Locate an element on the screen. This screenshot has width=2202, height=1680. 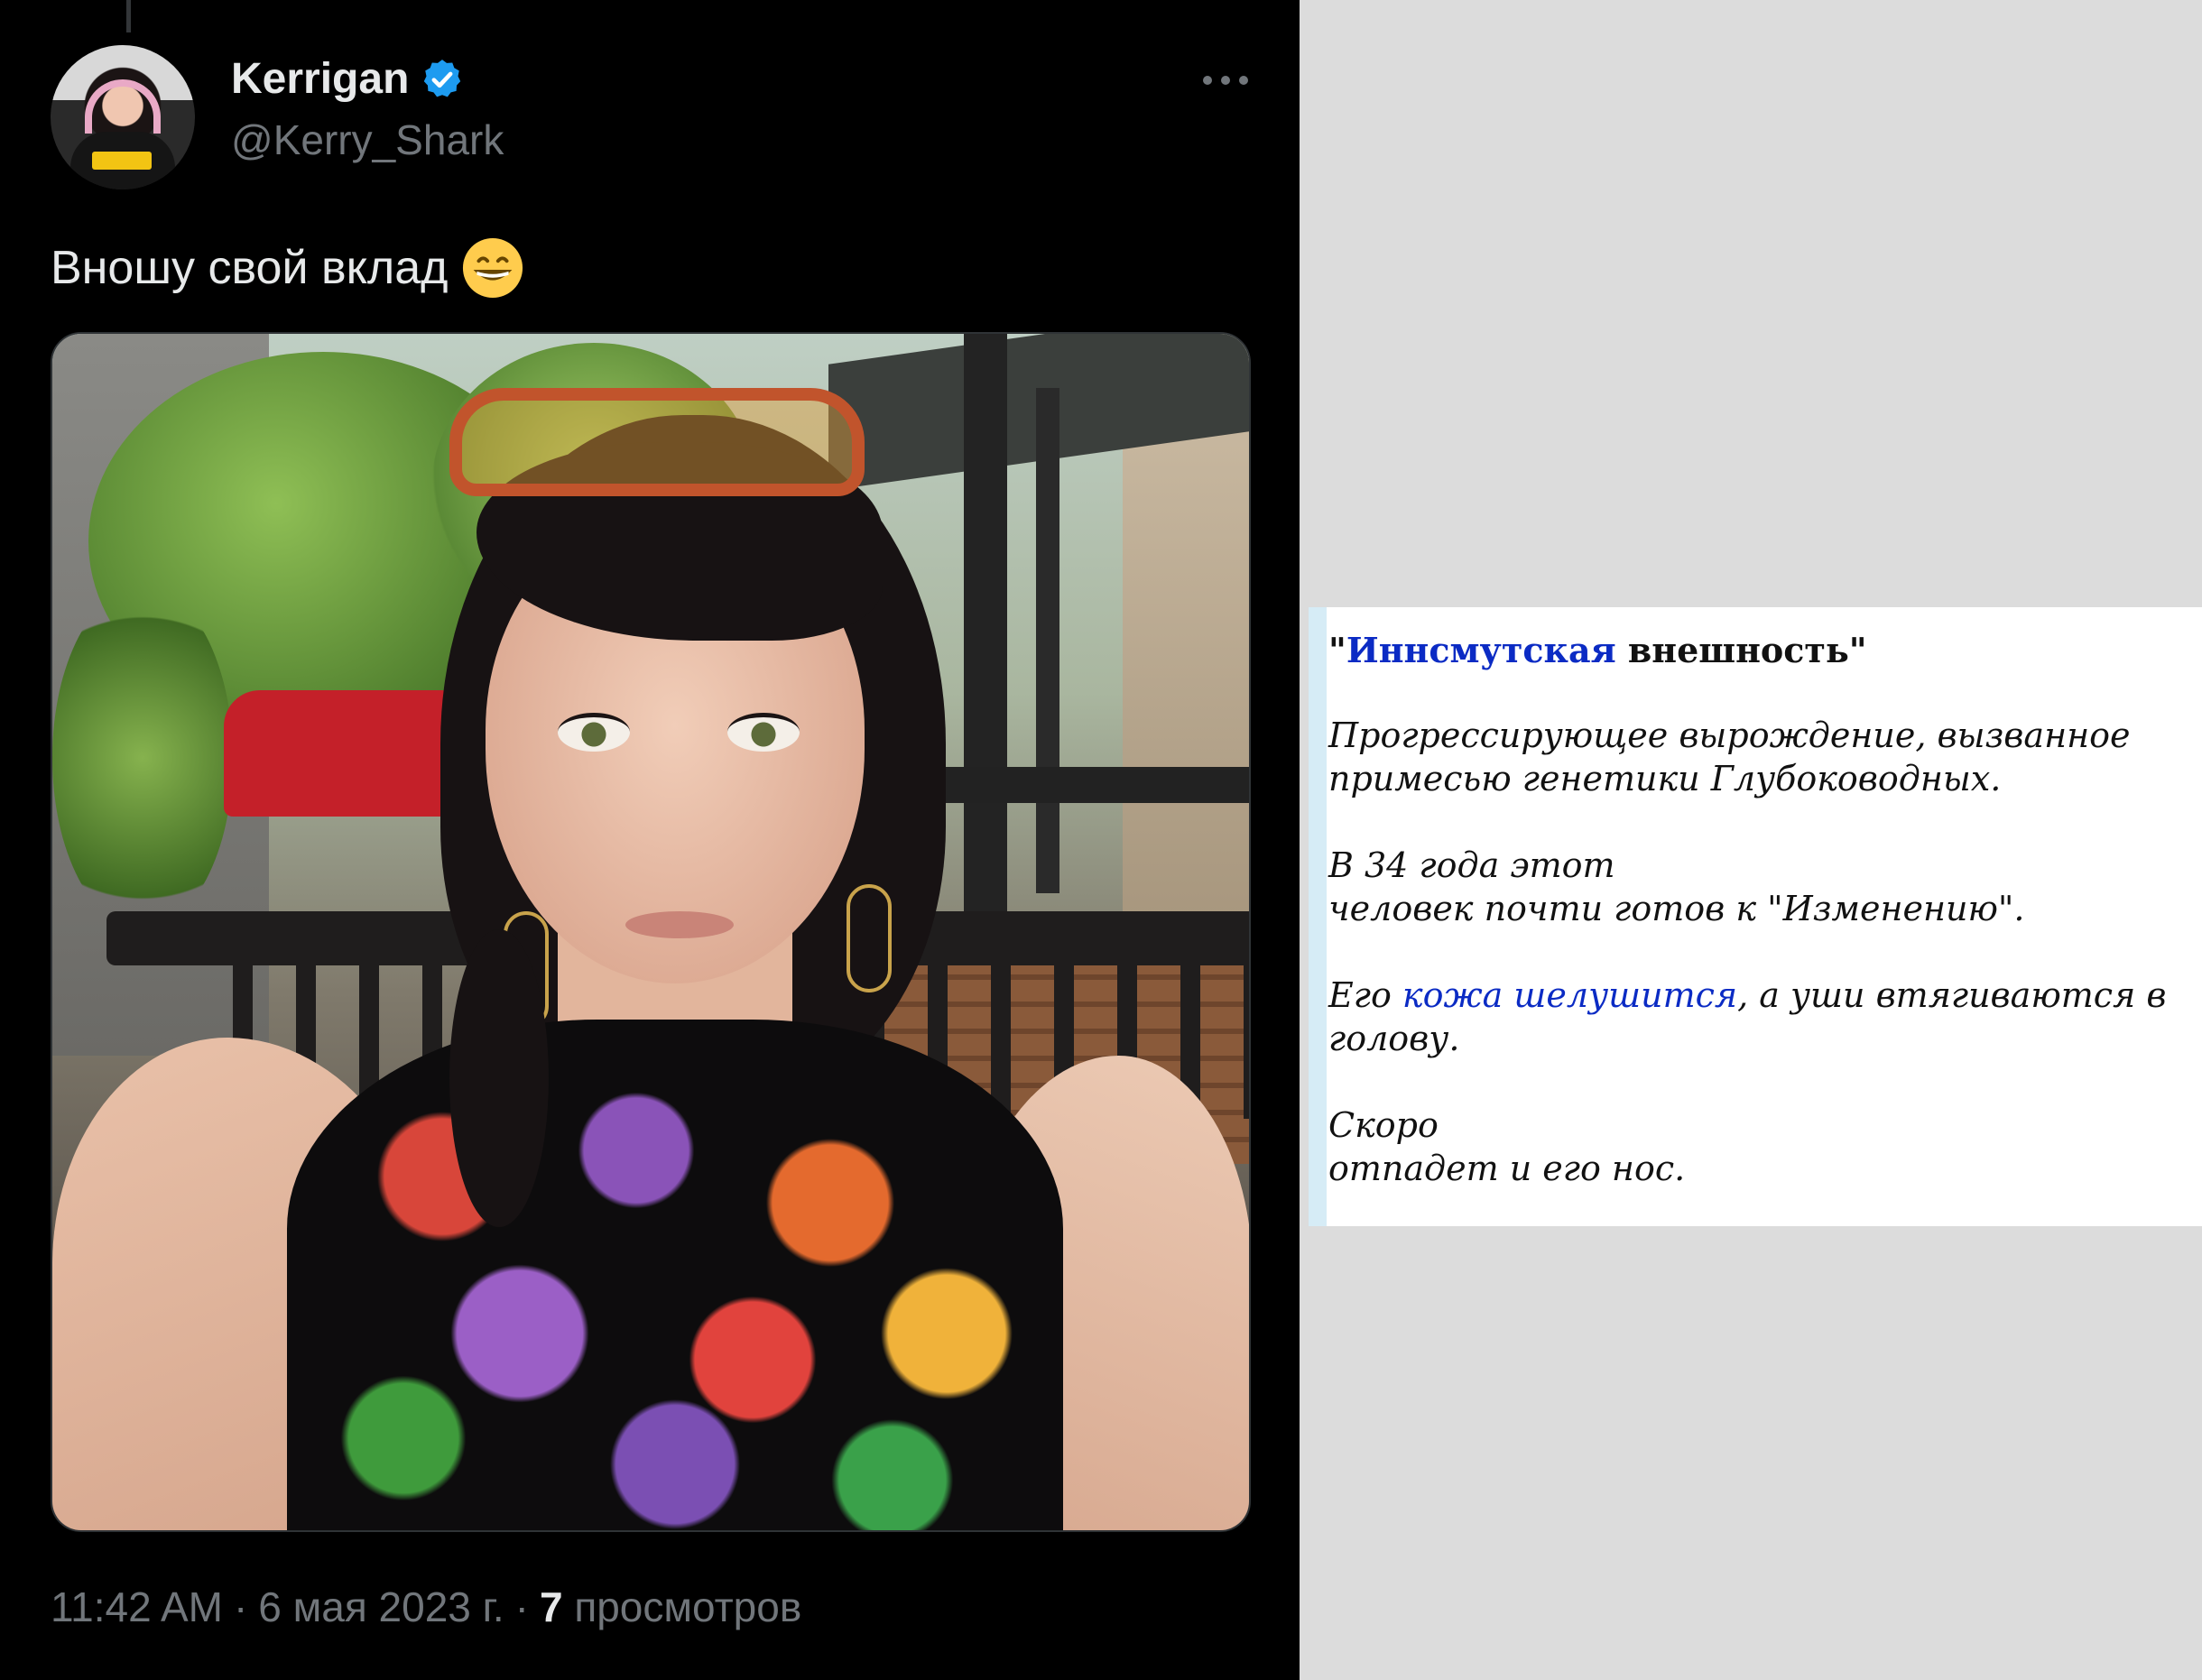
avatar is located at coordinates (123, 117).